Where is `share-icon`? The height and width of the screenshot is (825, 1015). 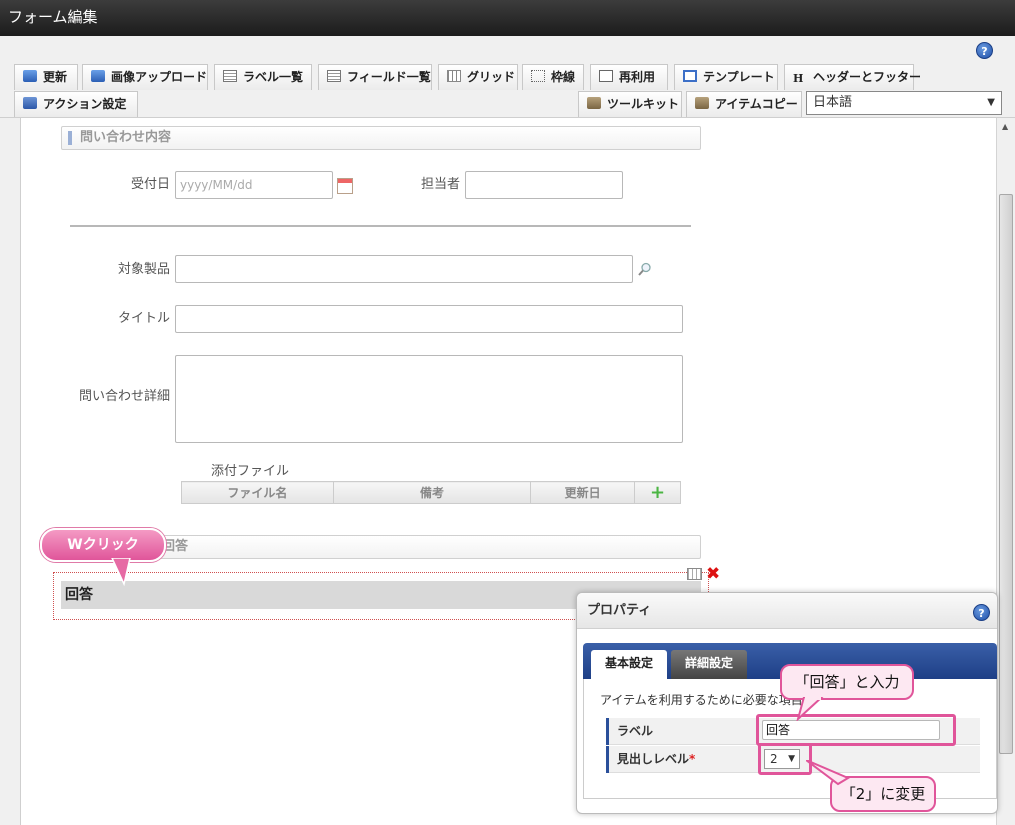
share-icon is located at coordinates (30, 103).